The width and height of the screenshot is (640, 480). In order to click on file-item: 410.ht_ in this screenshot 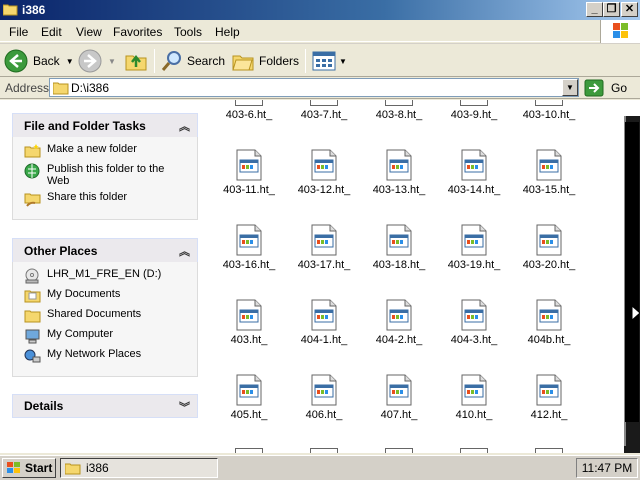, I will do `click(474, 397)`.